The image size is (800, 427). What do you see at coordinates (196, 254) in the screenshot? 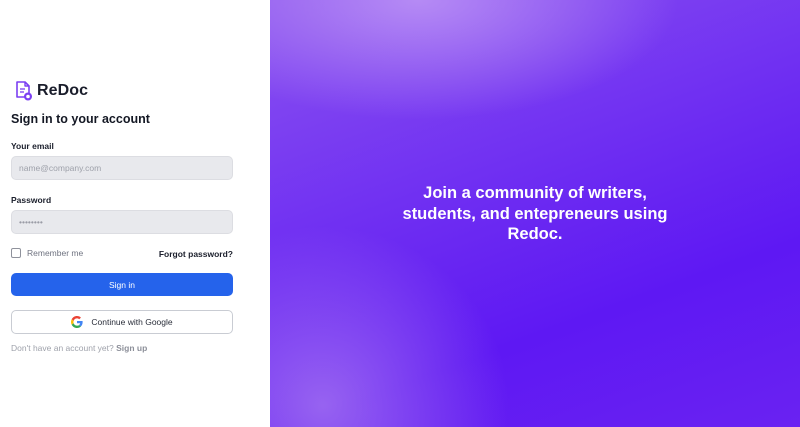
I see `forgot-password-link: Forgot password?` at bounding box center [196, 254].